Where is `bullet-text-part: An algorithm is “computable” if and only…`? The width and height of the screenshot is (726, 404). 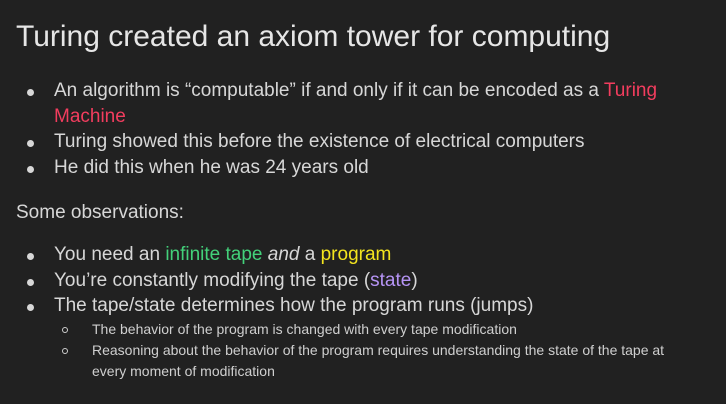
bullet-text-part: An algorithm is “computable” if and only… is located at coordinates (329, 90).